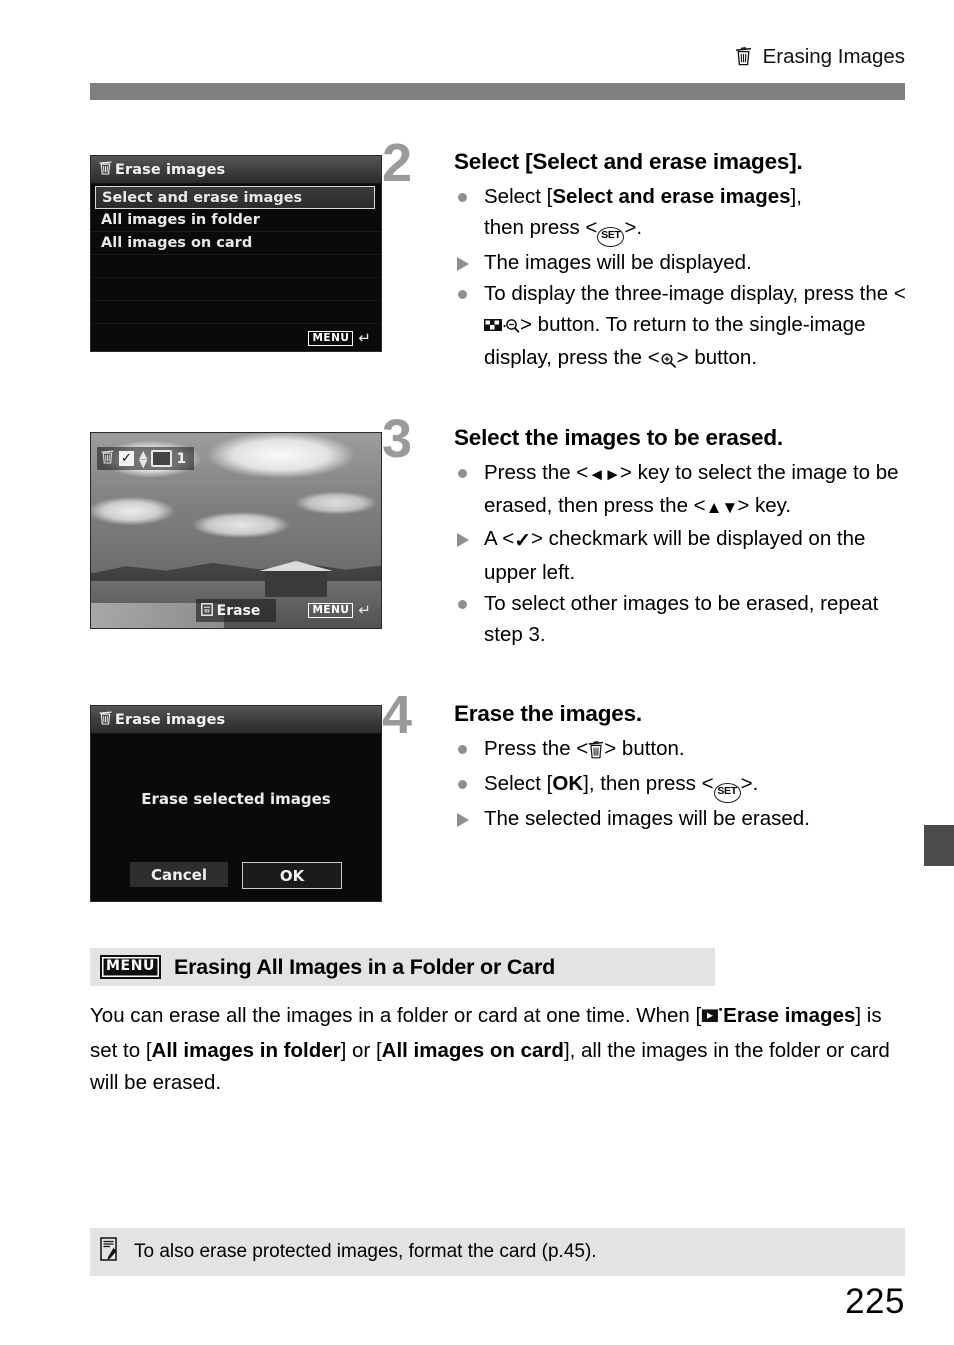  I want to click on menu-item-all-on-card: All images on card, so click(236, 243).